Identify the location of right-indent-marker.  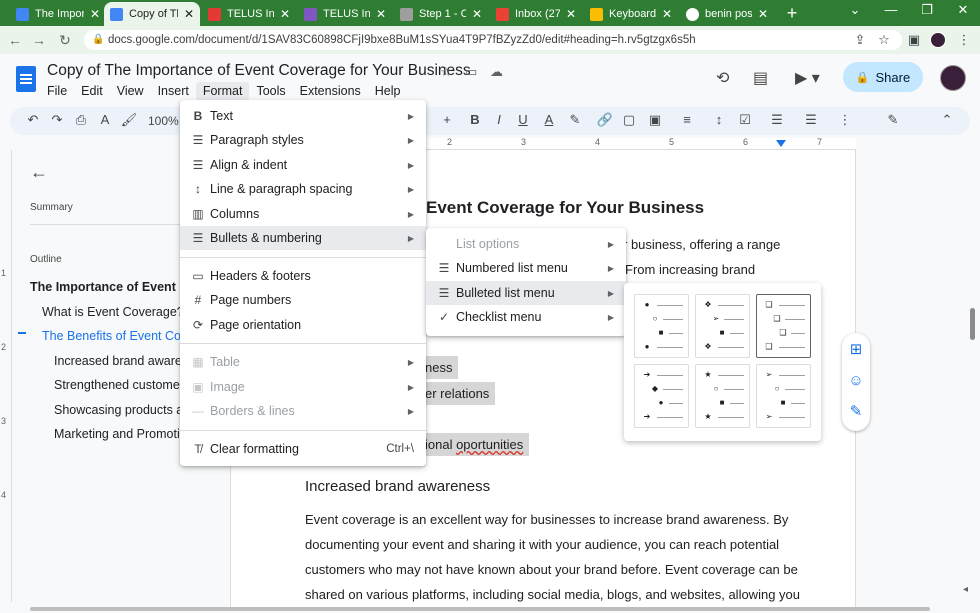
(781, 143).